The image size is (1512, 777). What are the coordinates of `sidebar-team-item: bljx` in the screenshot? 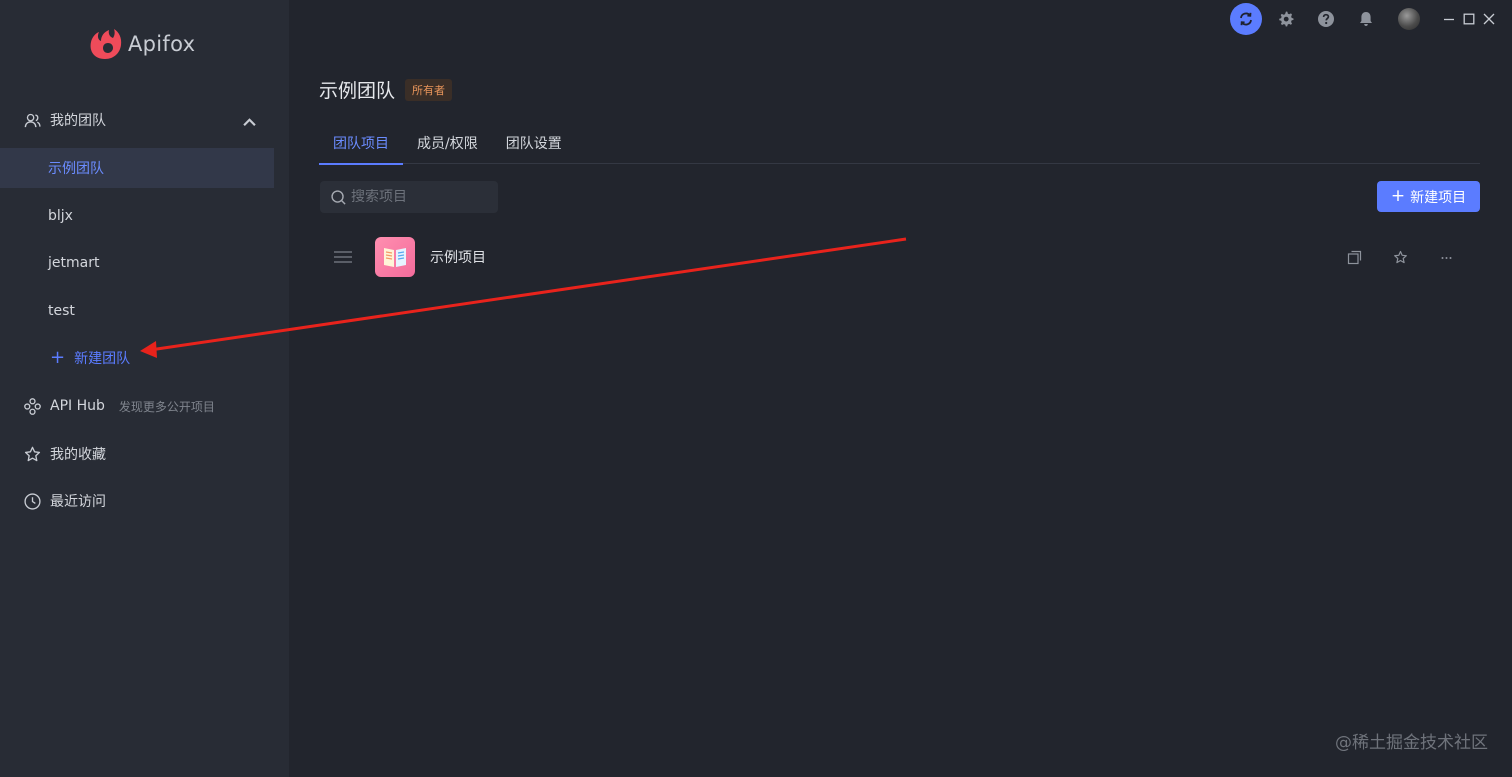 It's located at (137, 216).